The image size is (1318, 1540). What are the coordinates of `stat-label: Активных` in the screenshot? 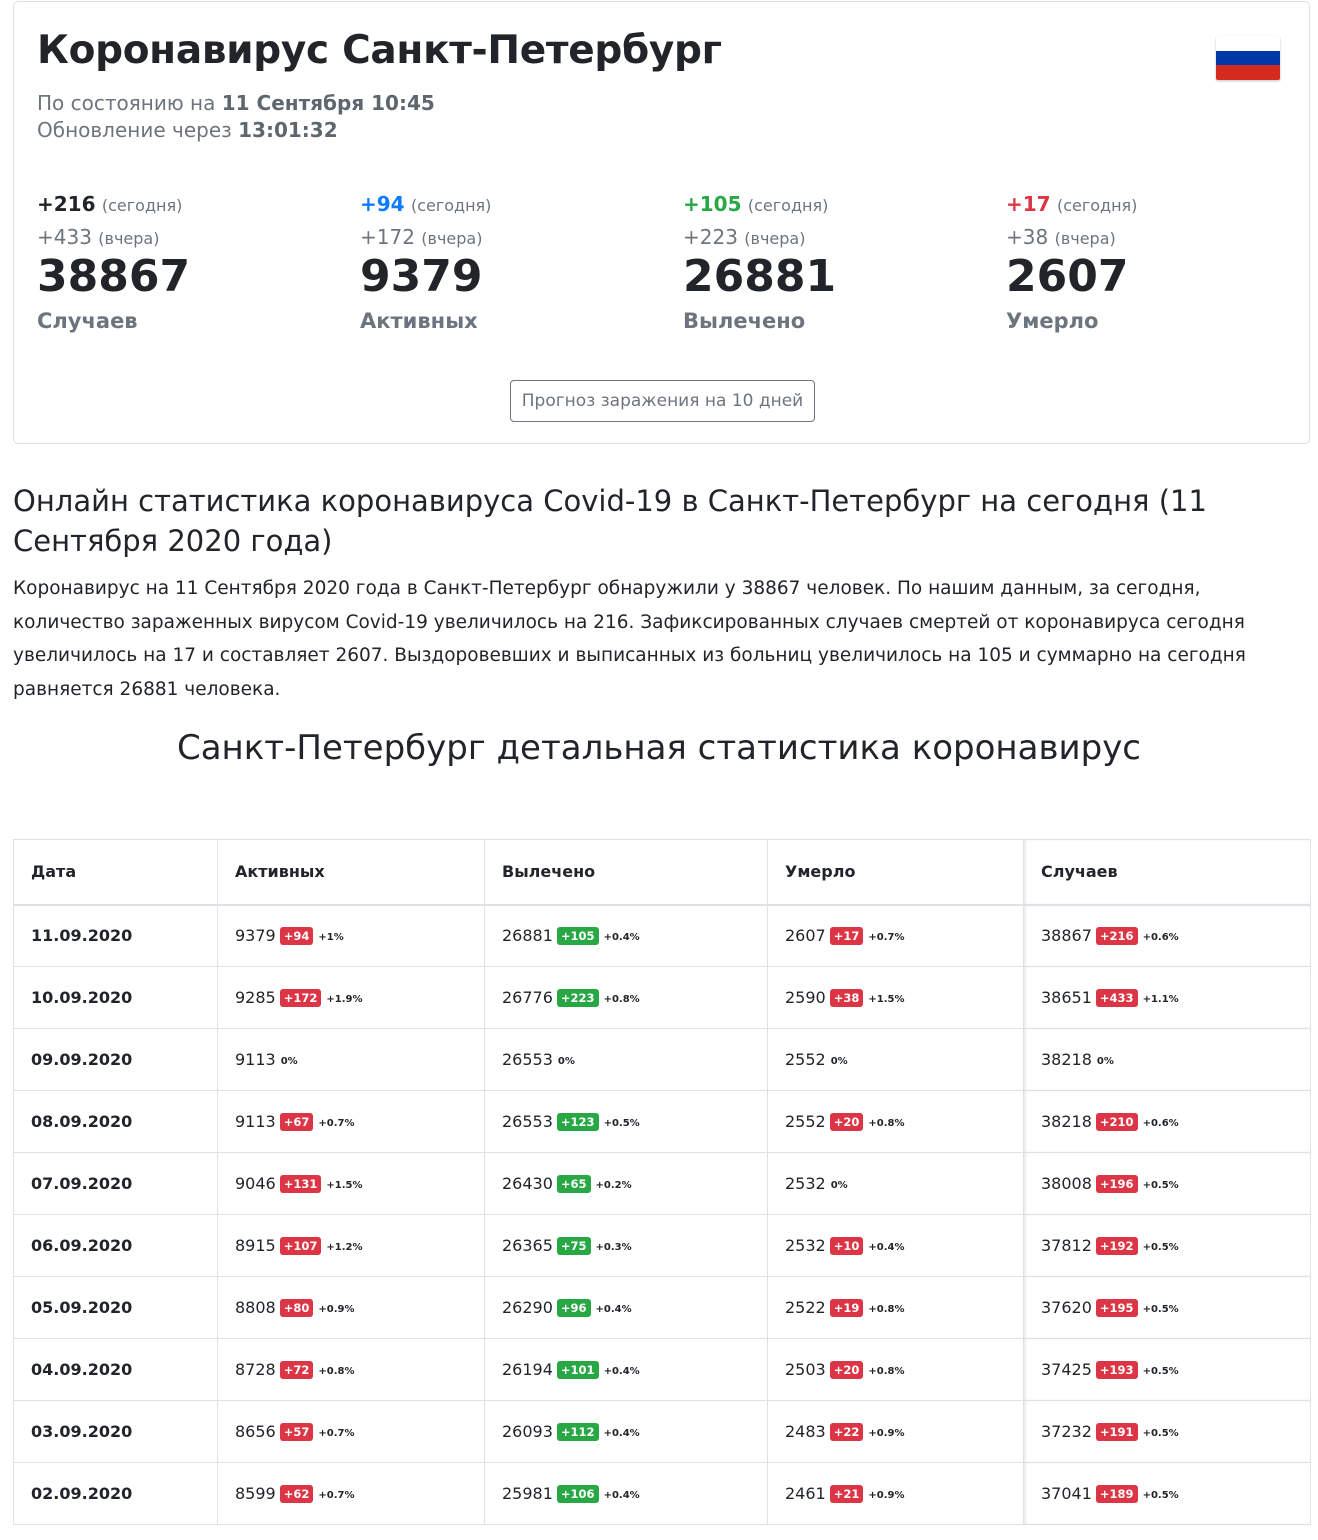 It's located at (419, 321).